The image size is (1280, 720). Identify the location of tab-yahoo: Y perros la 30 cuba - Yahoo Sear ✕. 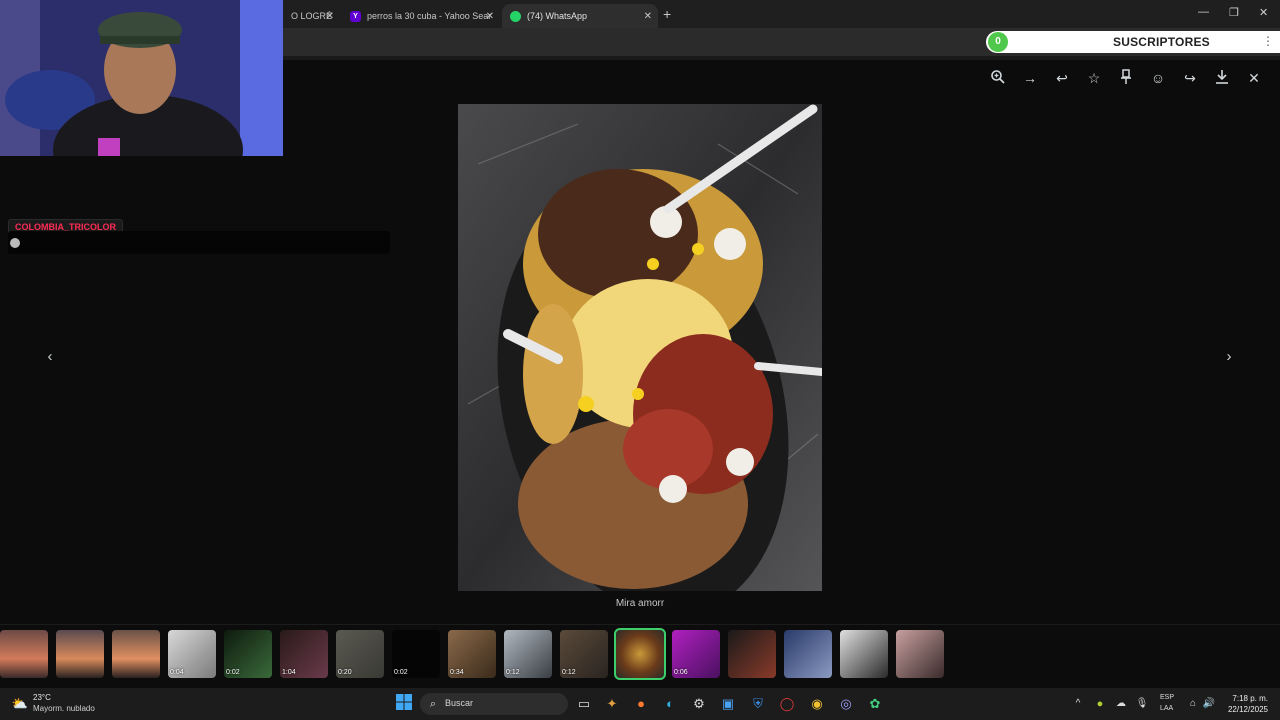
(421, 16).